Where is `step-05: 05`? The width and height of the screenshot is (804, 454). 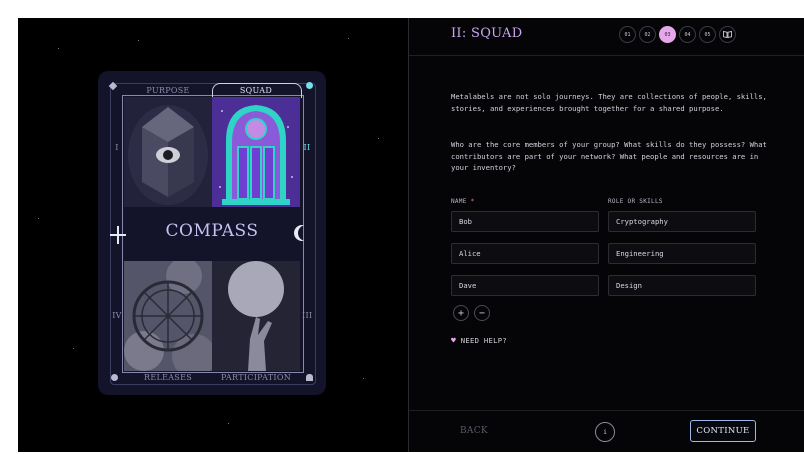
step-05: 05 is located at coordinates (707, 34).